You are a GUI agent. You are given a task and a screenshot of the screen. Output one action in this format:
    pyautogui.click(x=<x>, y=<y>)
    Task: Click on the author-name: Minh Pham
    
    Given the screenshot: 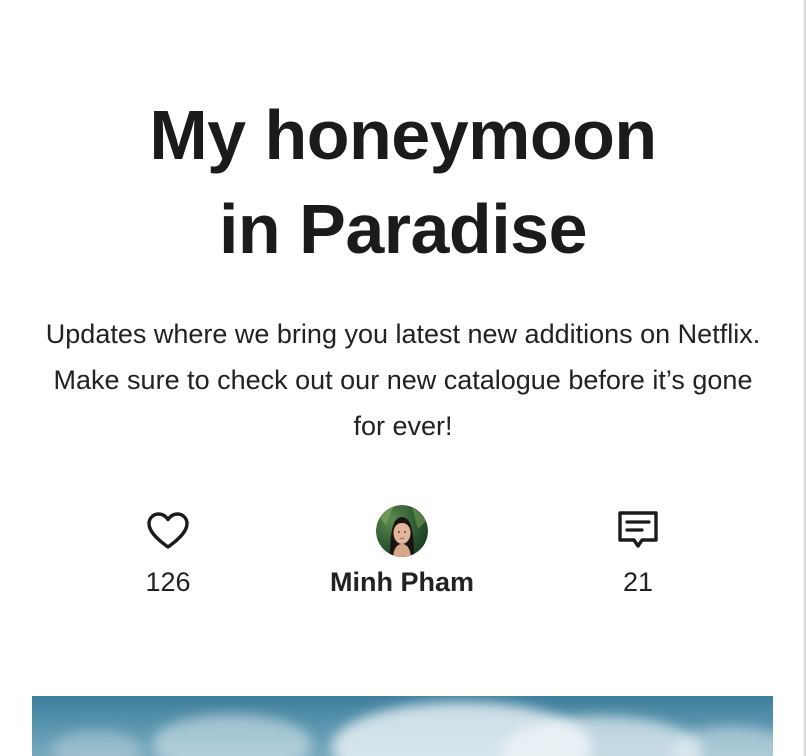 What is the action you would take?
    pyautogui.click(x=402, y=582)
    